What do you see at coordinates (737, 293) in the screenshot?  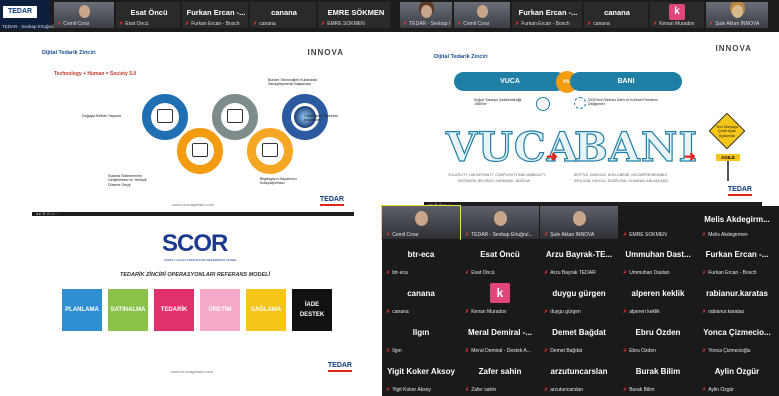 I see `participant-name: rabianur.karatas` at bounding box center [737, 293].